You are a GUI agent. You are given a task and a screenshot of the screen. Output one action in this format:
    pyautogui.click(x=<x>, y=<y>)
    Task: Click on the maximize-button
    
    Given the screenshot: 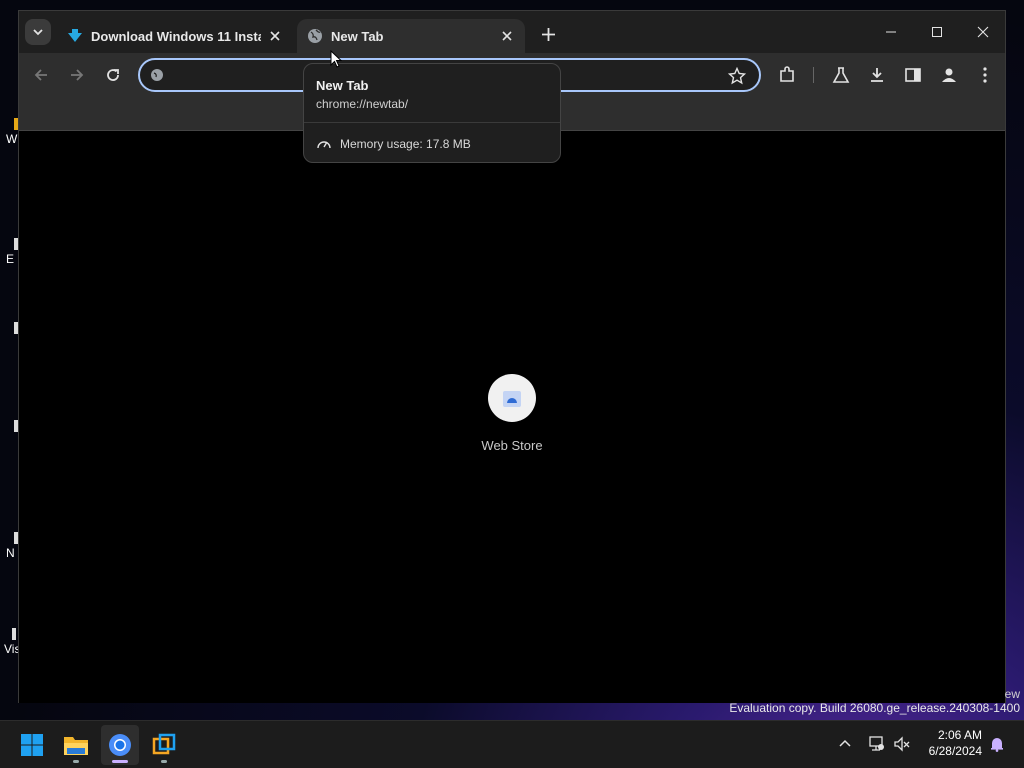 What is the action you would take?
    pyautogui.click(x=937, y=32)
    